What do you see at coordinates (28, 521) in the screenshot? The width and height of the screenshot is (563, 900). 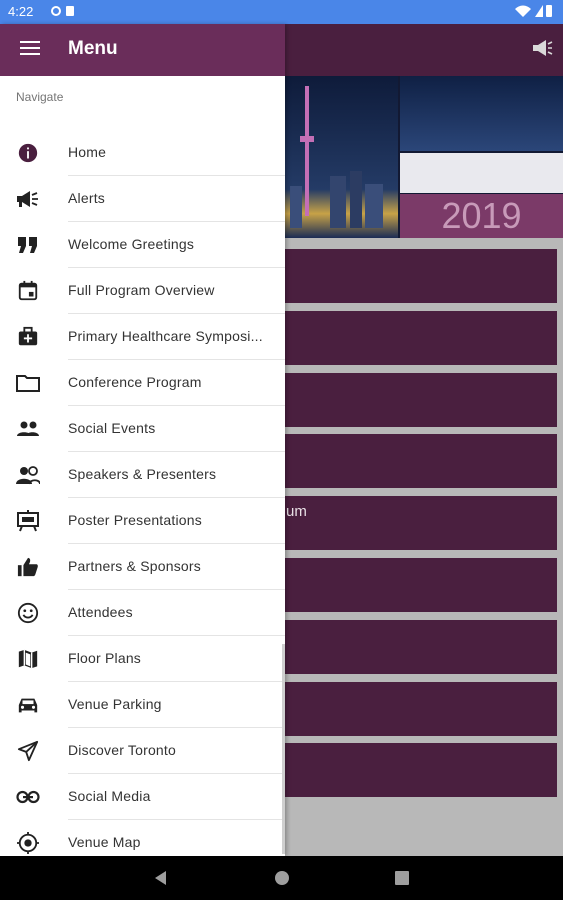 I see `easel-icon` at bounding box center [28, 521].